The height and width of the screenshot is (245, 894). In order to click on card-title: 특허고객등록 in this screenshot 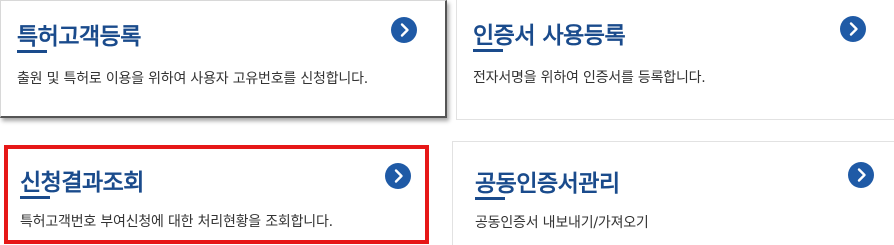, I will do `click(79, 37)`.